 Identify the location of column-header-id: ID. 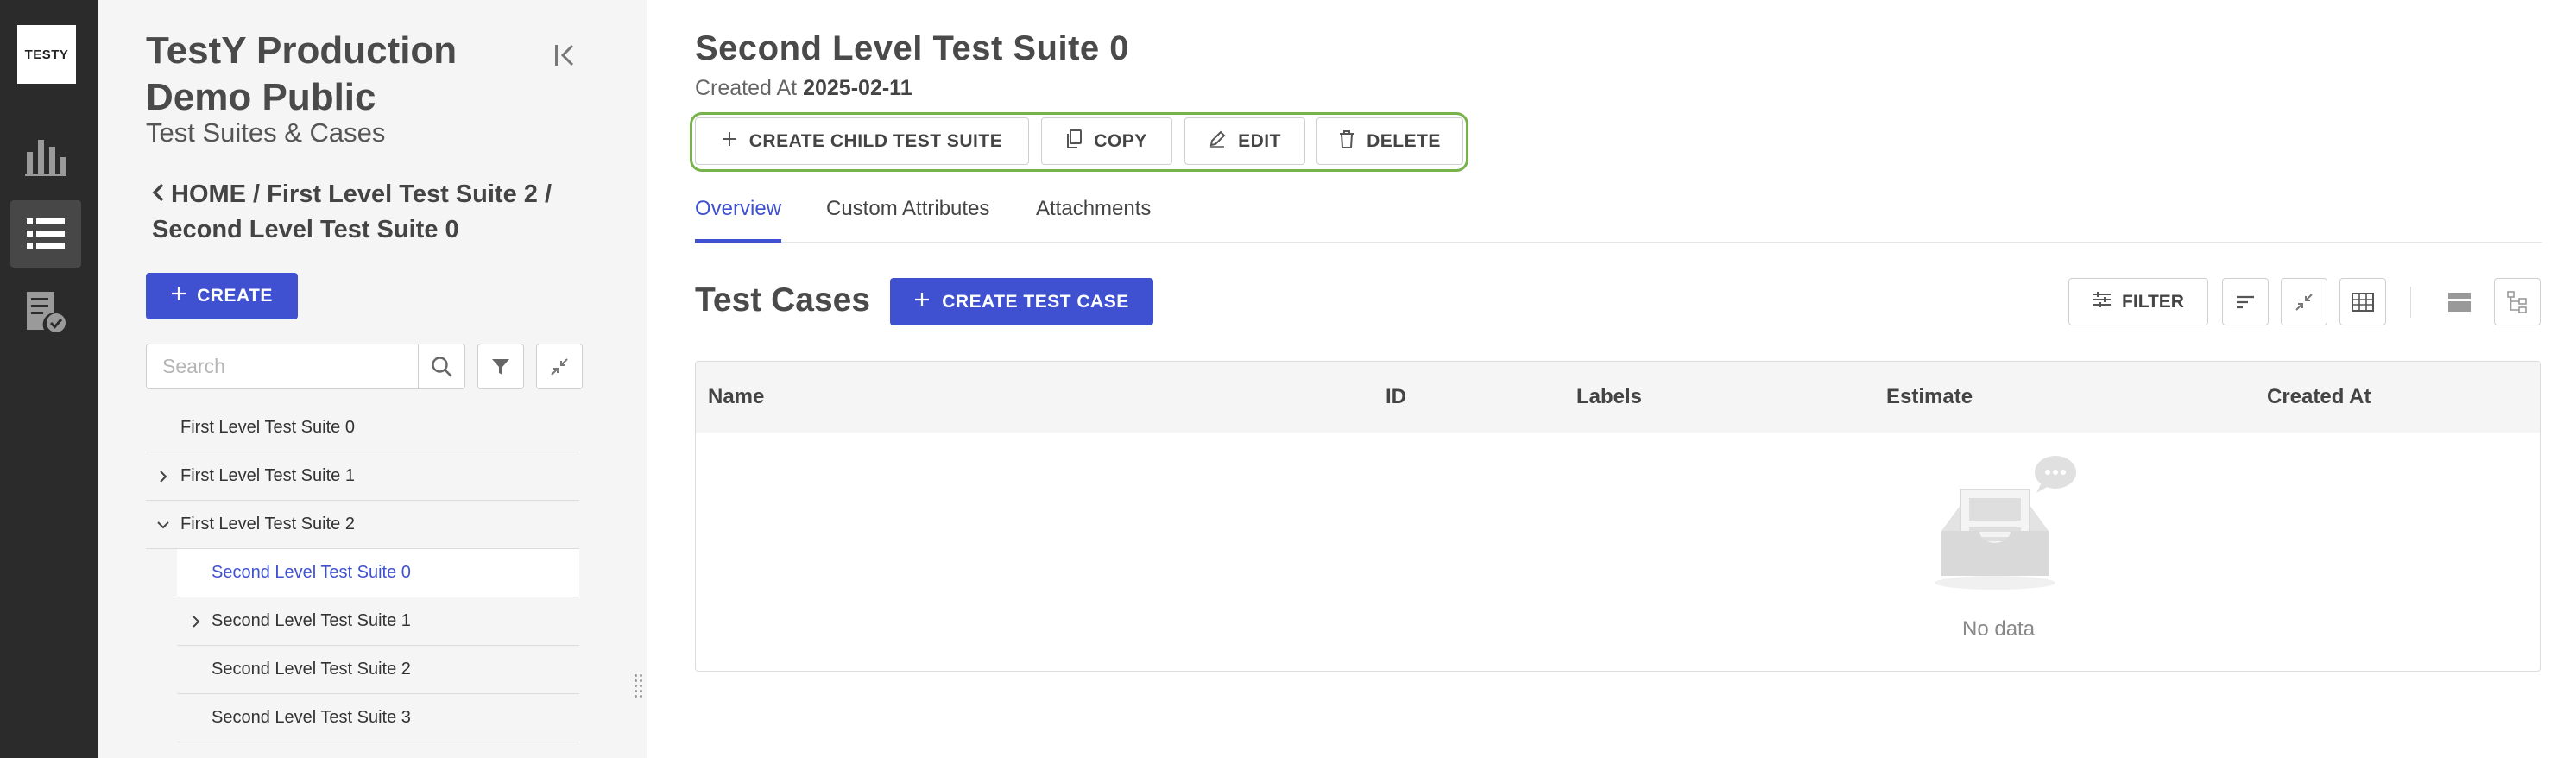
(1396, 397).